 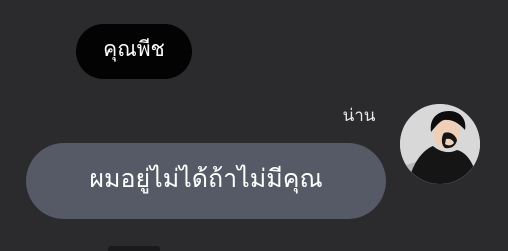 What do you see at coordinates (359, 116) in the screenshot?
I see `message-status-label: น่าน` at bounding box center [359, 116].